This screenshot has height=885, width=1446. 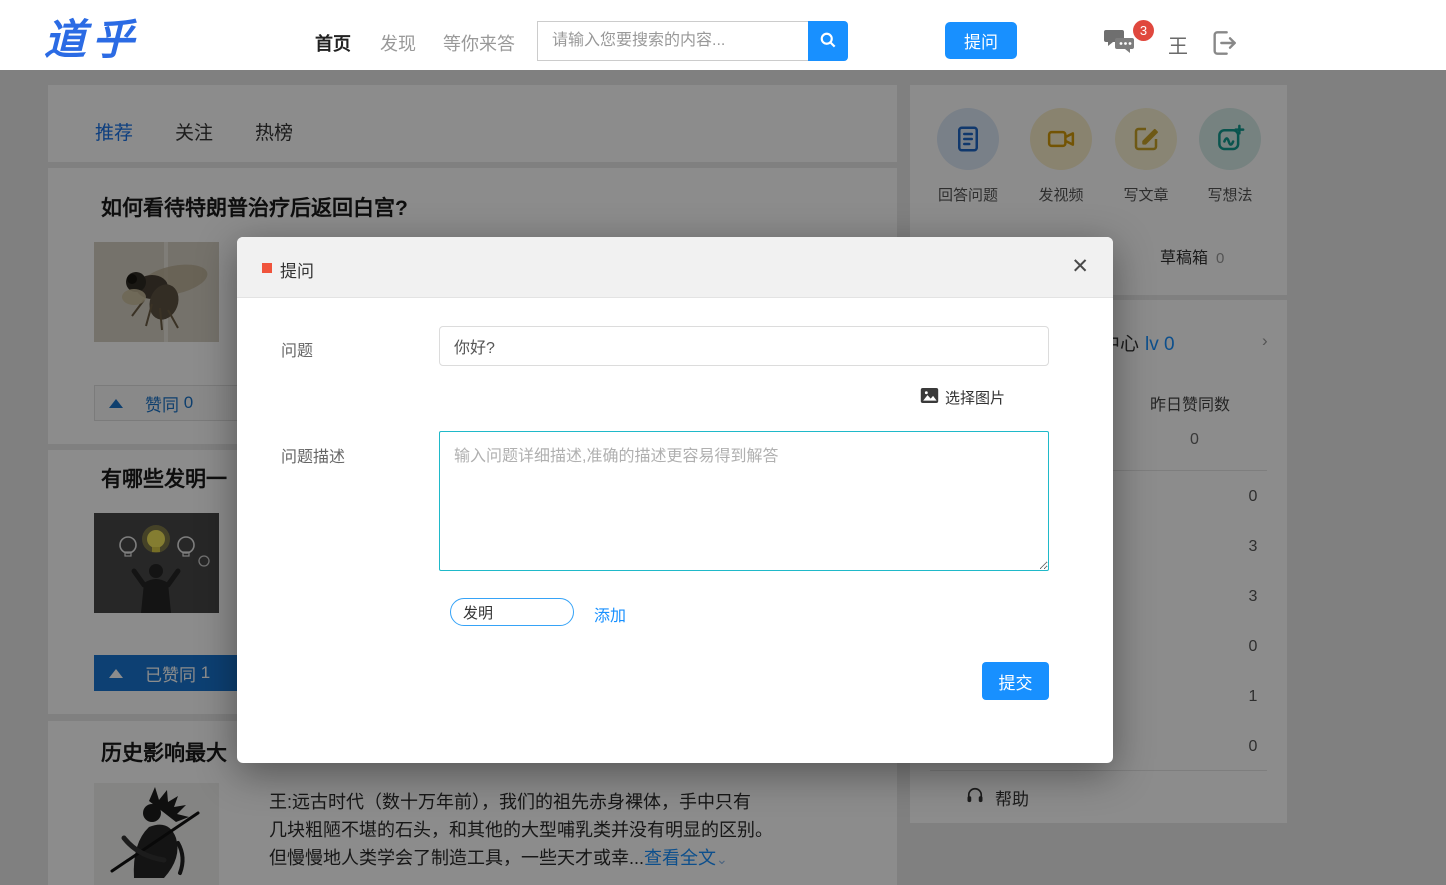 I want to click on messages-button: 3, so click(x=1128, y=41).